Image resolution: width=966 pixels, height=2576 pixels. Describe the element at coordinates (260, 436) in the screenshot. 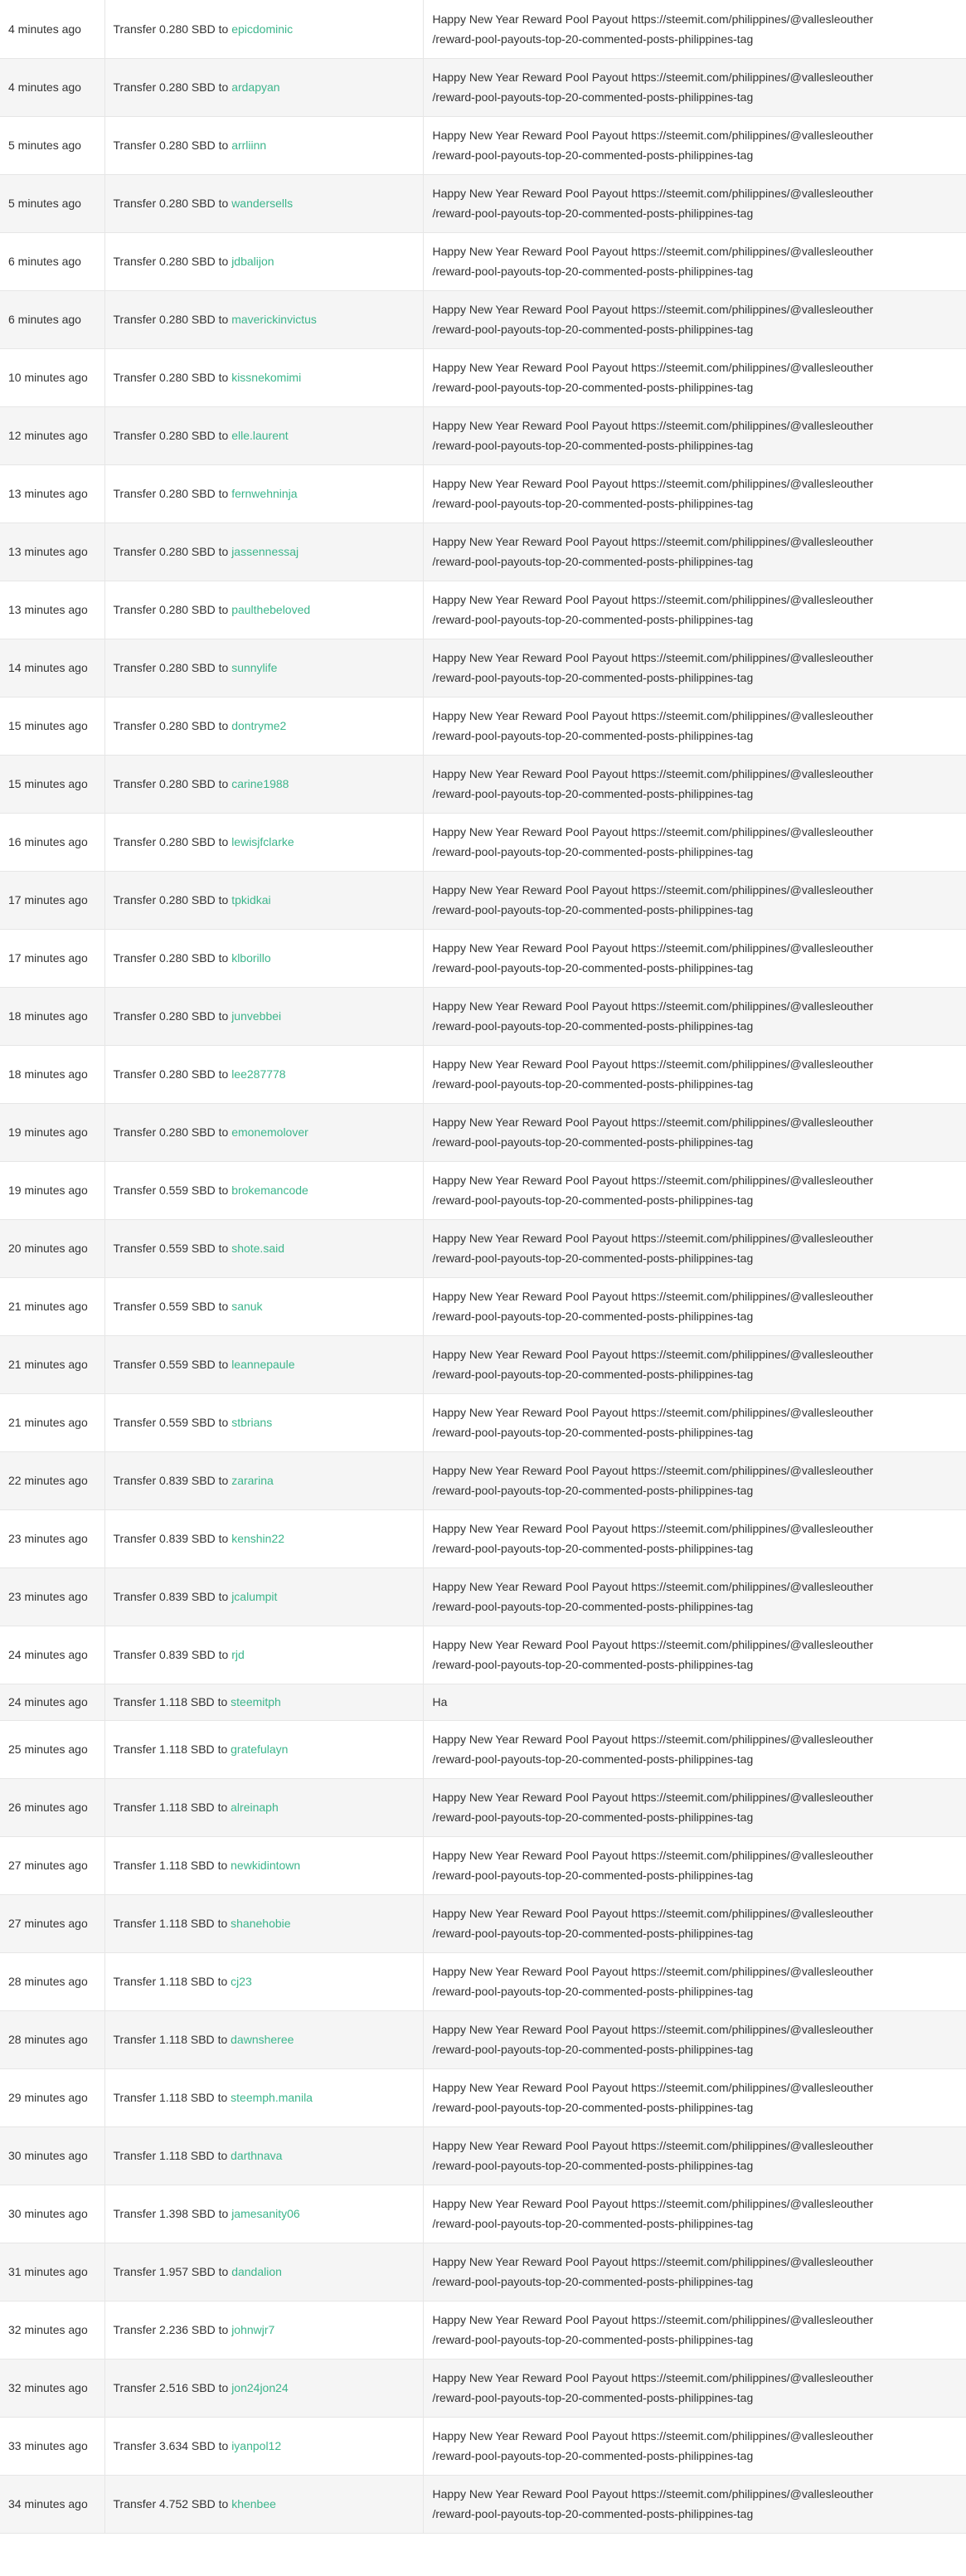

I see `recipient-link: elle.laurent` at that location.